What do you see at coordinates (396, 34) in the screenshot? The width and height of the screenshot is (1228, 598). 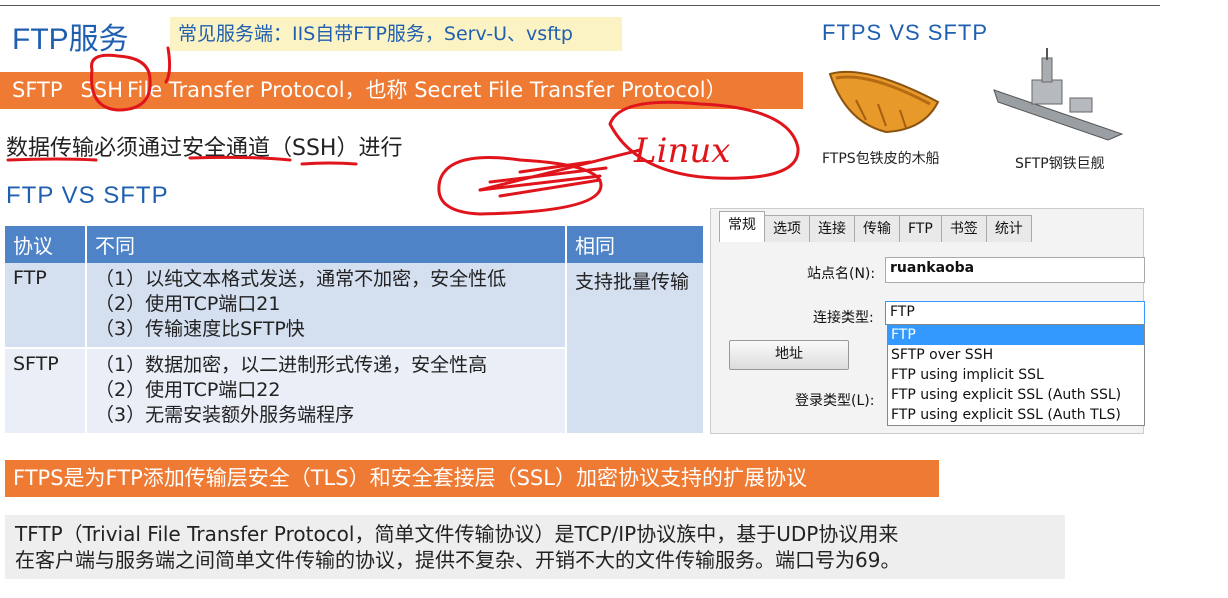 I see `servers-note: 常见服务端：IIS自带FTP服务，Serv-U、vsftp` at bounding box center [396, 34].